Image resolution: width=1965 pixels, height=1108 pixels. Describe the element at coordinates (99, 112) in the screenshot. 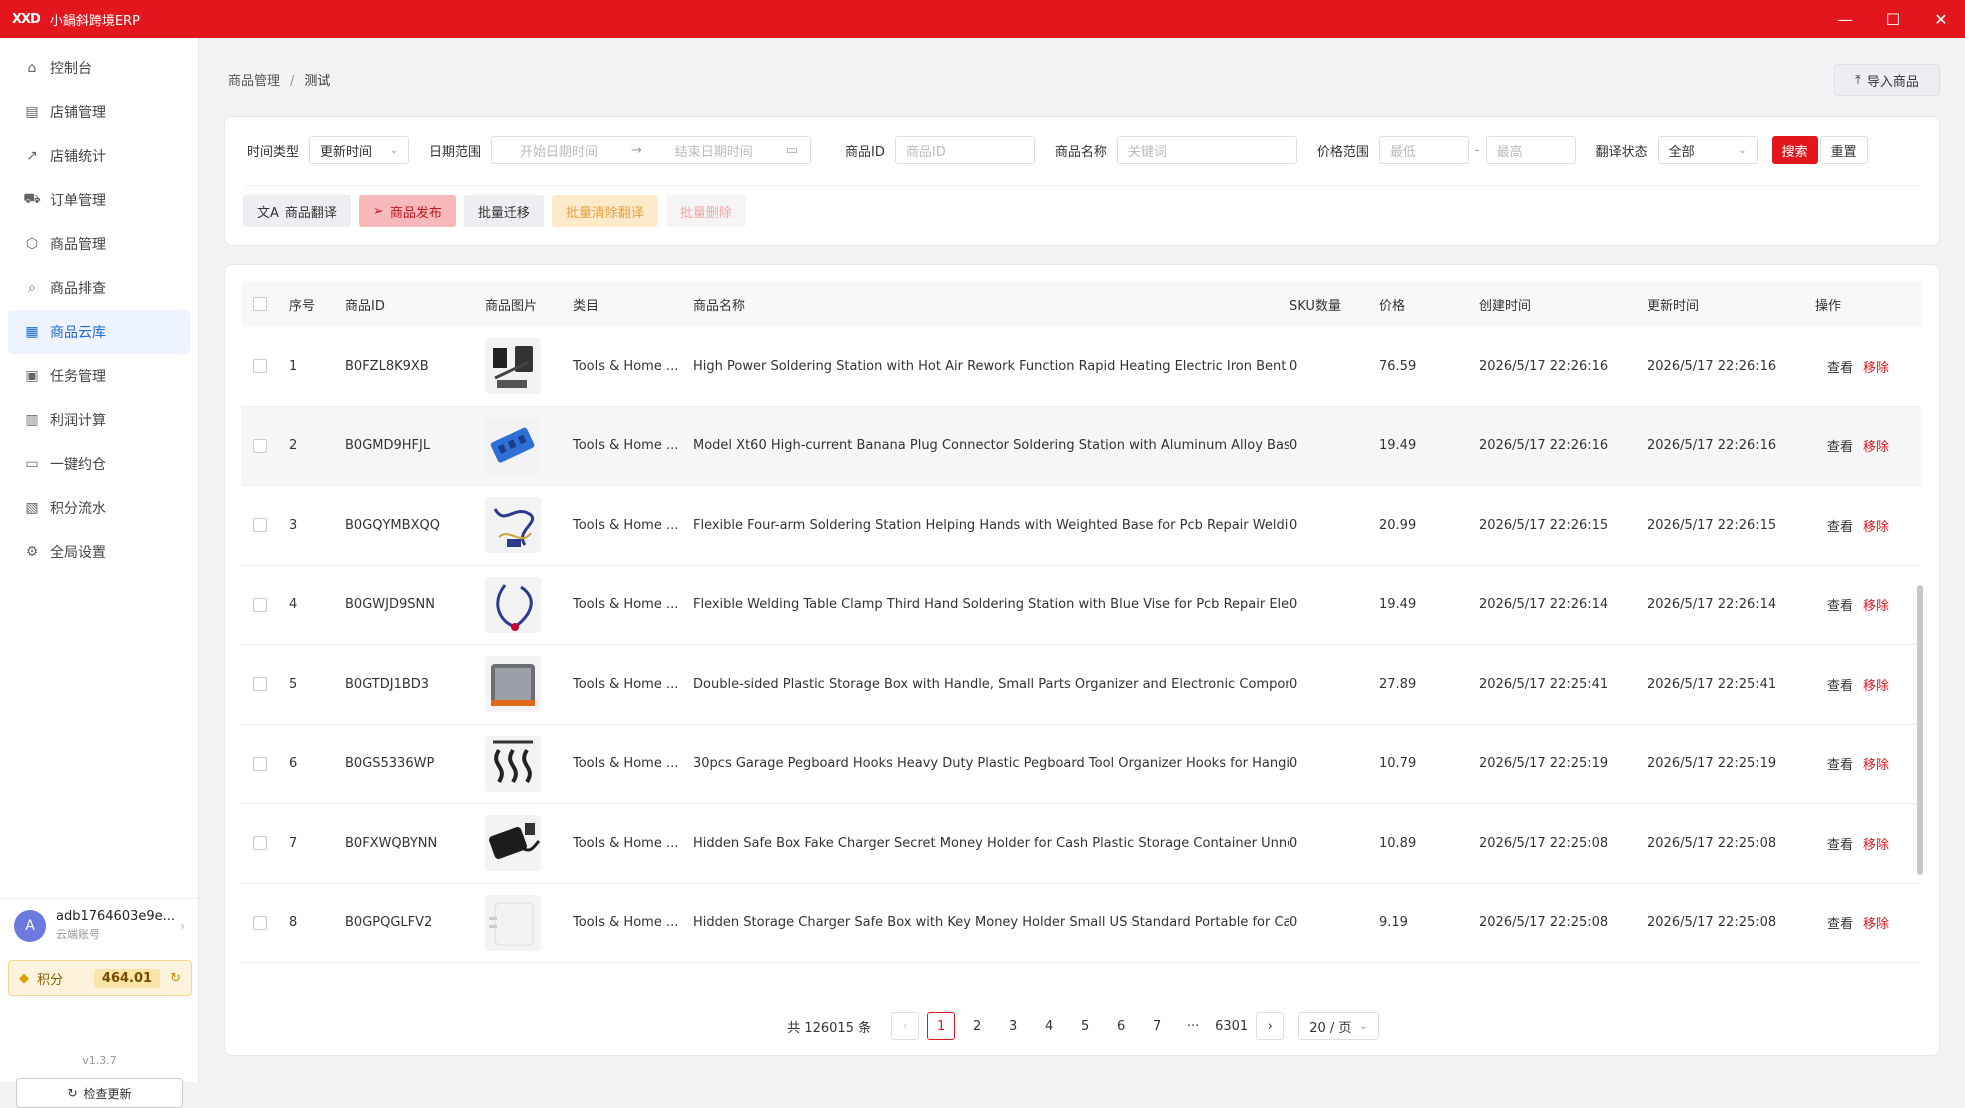

I see `sidebar-item-1: ▤ 店铺管理` at that location.